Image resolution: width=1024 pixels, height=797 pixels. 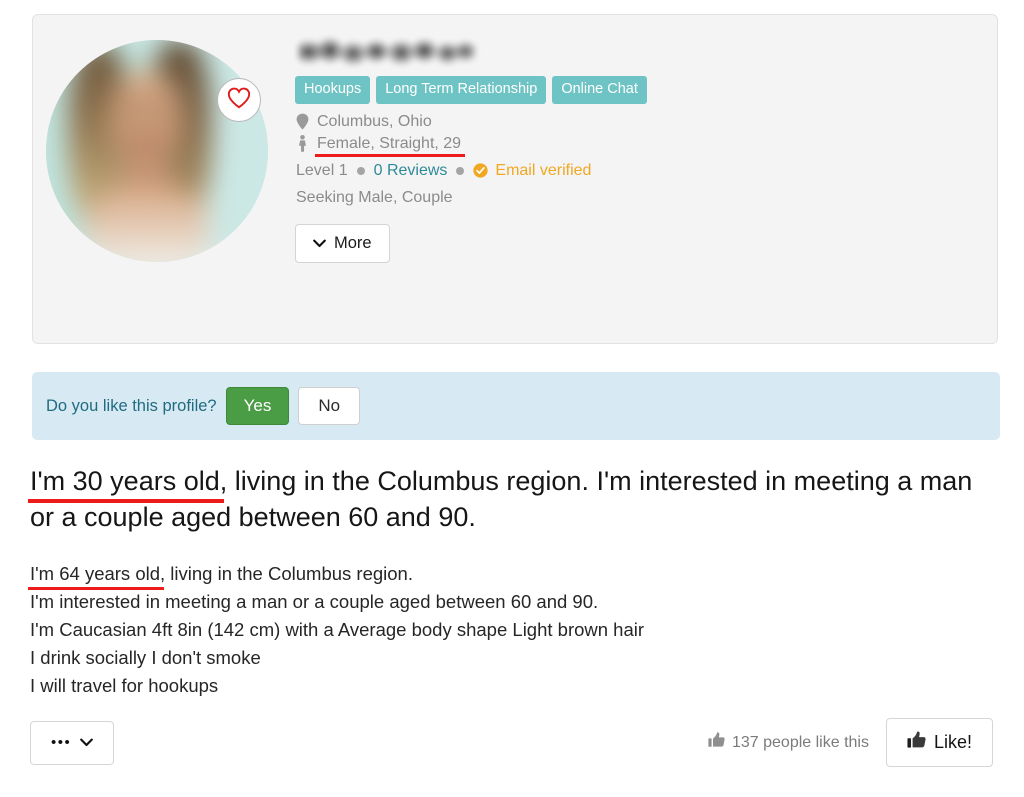 I want to click on like-prompt-question: Do you like this profile?, so click(x=131, y=405).